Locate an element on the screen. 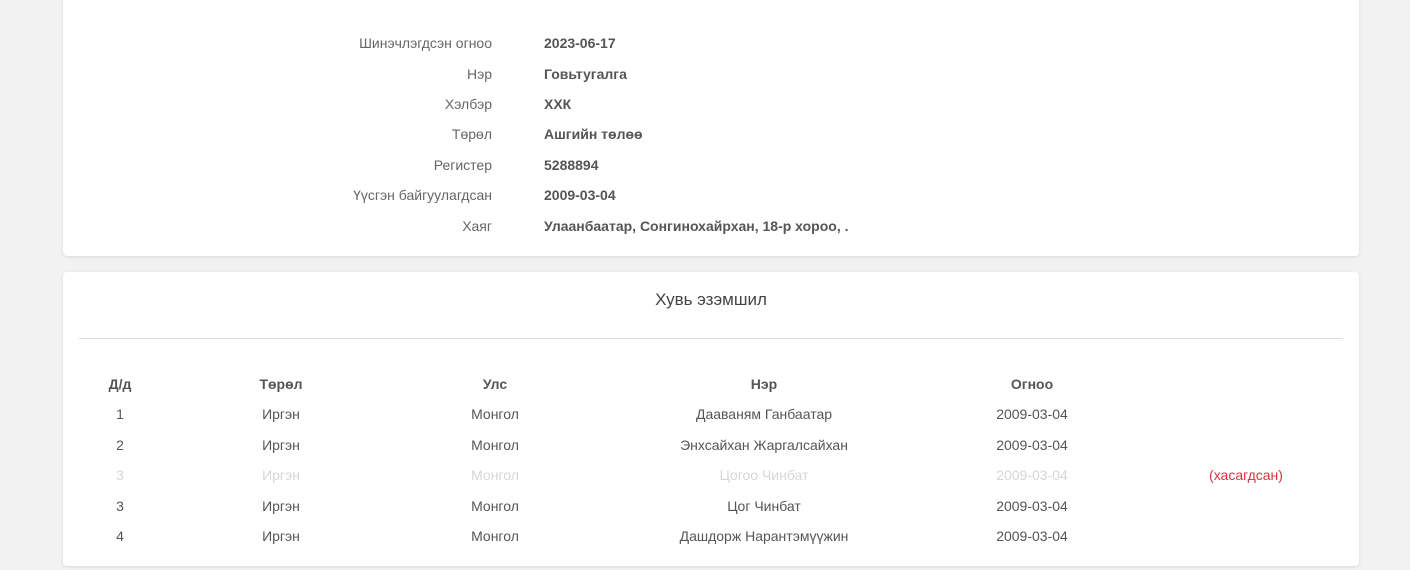 This screenshot has height=570, width=1410. info-label: Нэр is located at coordinates (479, 74).